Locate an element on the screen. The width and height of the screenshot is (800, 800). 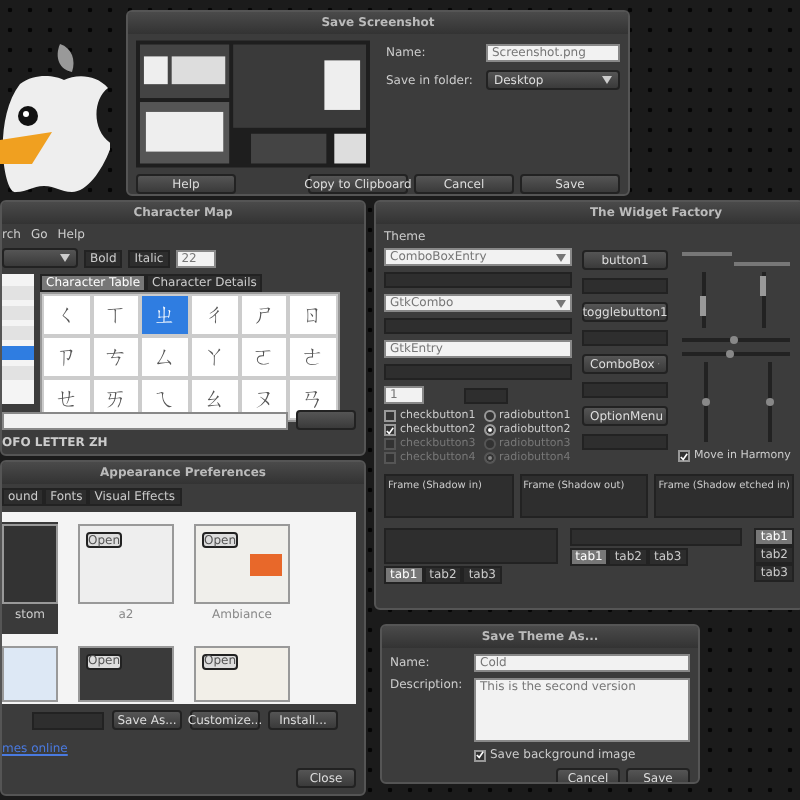
character-cell: ㄙ is located at coordinates (165, 357).